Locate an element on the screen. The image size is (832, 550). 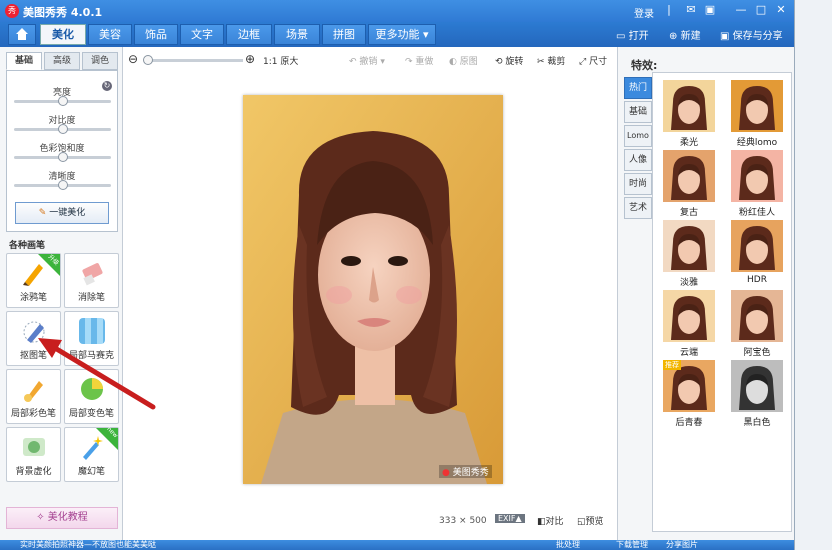
subtab-basic: 基础 is located at coordinates (24, 61).